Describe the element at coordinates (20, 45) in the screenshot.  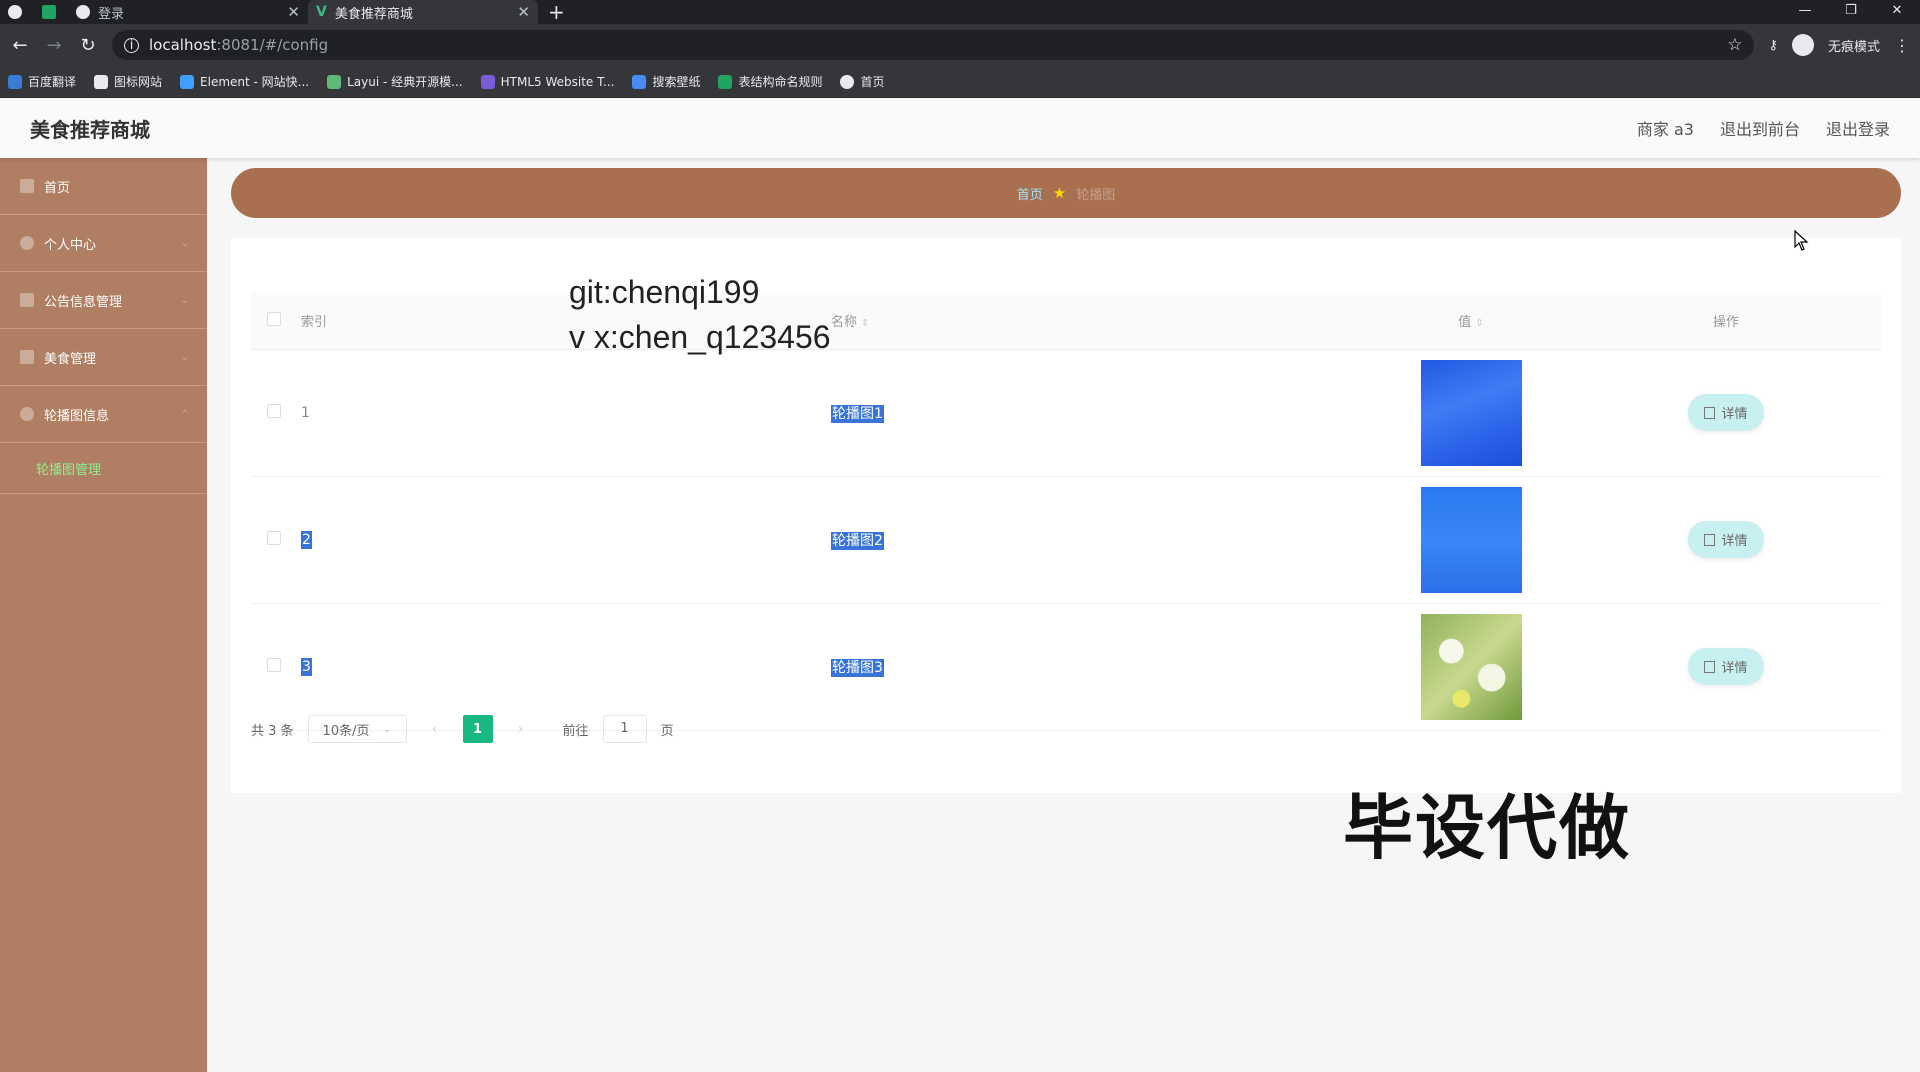
I see `back-icon: ←` at that location.